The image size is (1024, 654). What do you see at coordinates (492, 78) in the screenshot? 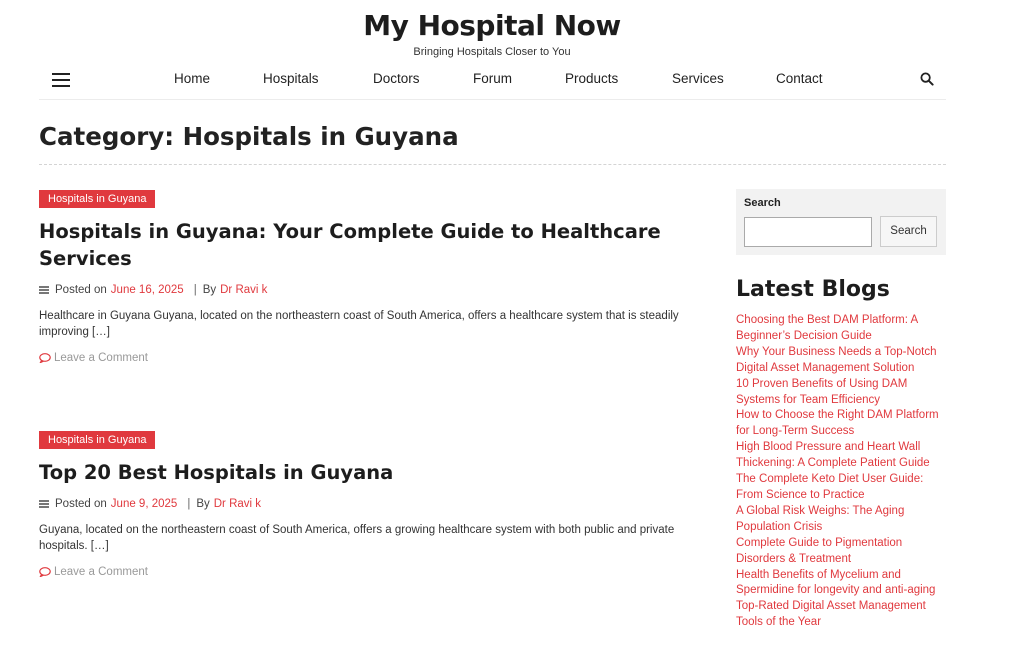
I see `nav-item-forum: Forum` at bounding box center [492, 78].